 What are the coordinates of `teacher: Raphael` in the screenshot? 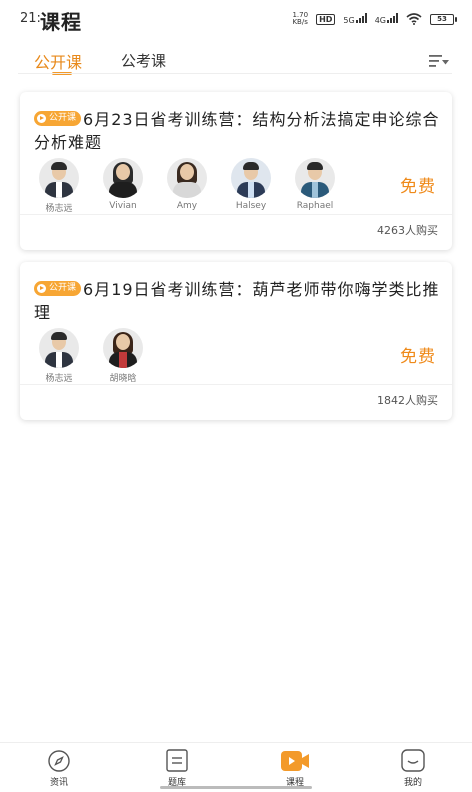 It's located at (315, 186).